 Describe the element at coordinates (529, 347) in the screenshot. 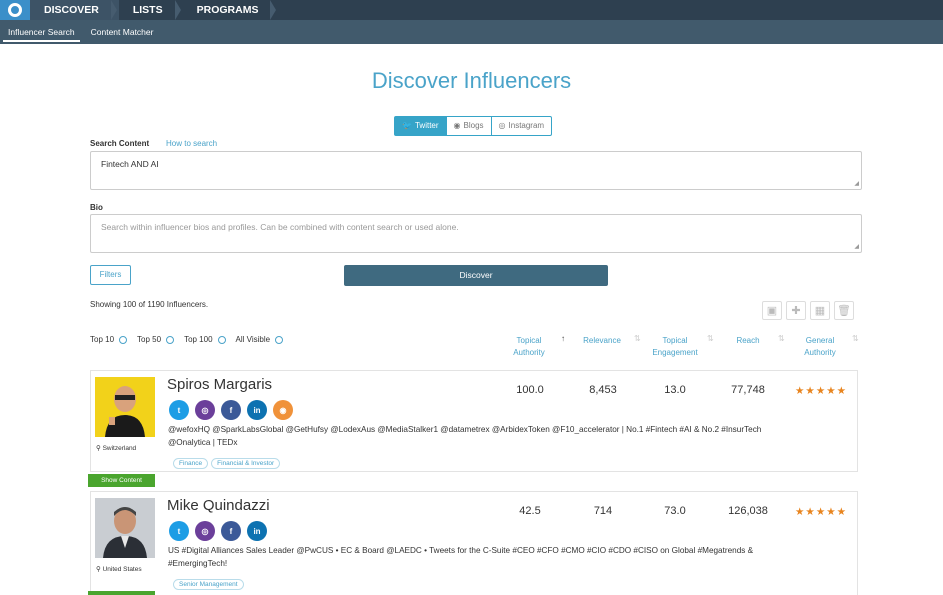

I see `col-topical-authority: Topical Authority` at that location.